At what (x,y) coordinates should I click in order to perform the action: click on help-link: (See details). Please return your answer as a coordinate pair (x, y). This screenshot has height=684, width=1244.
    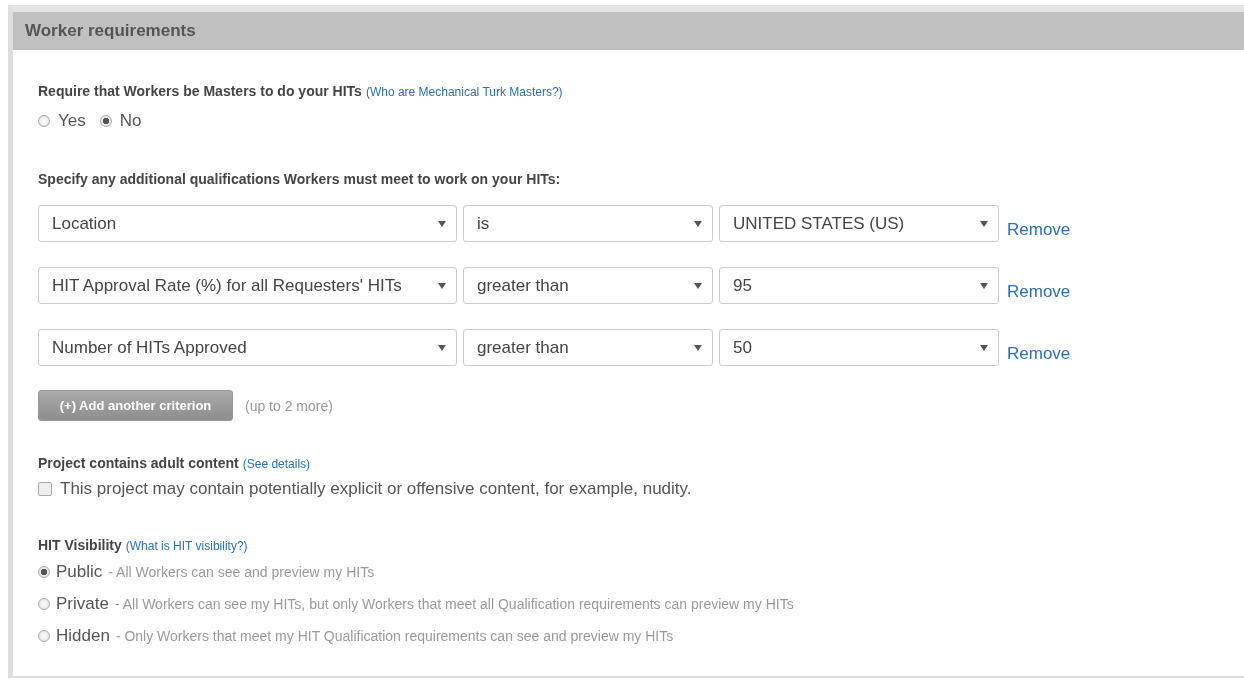
    Looking at the image, I should click on (276, 464).